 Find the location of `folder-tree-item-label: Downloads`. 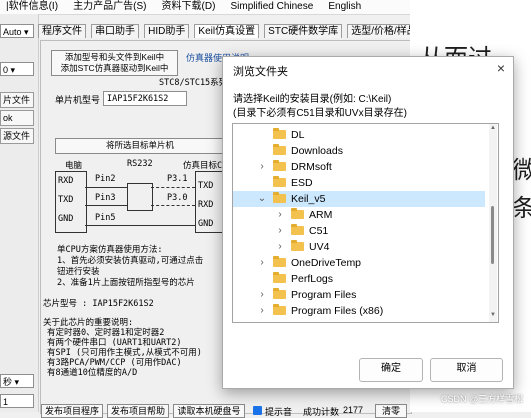

folder-tree-item-label: Downloads is located at coordinates (317, 151).